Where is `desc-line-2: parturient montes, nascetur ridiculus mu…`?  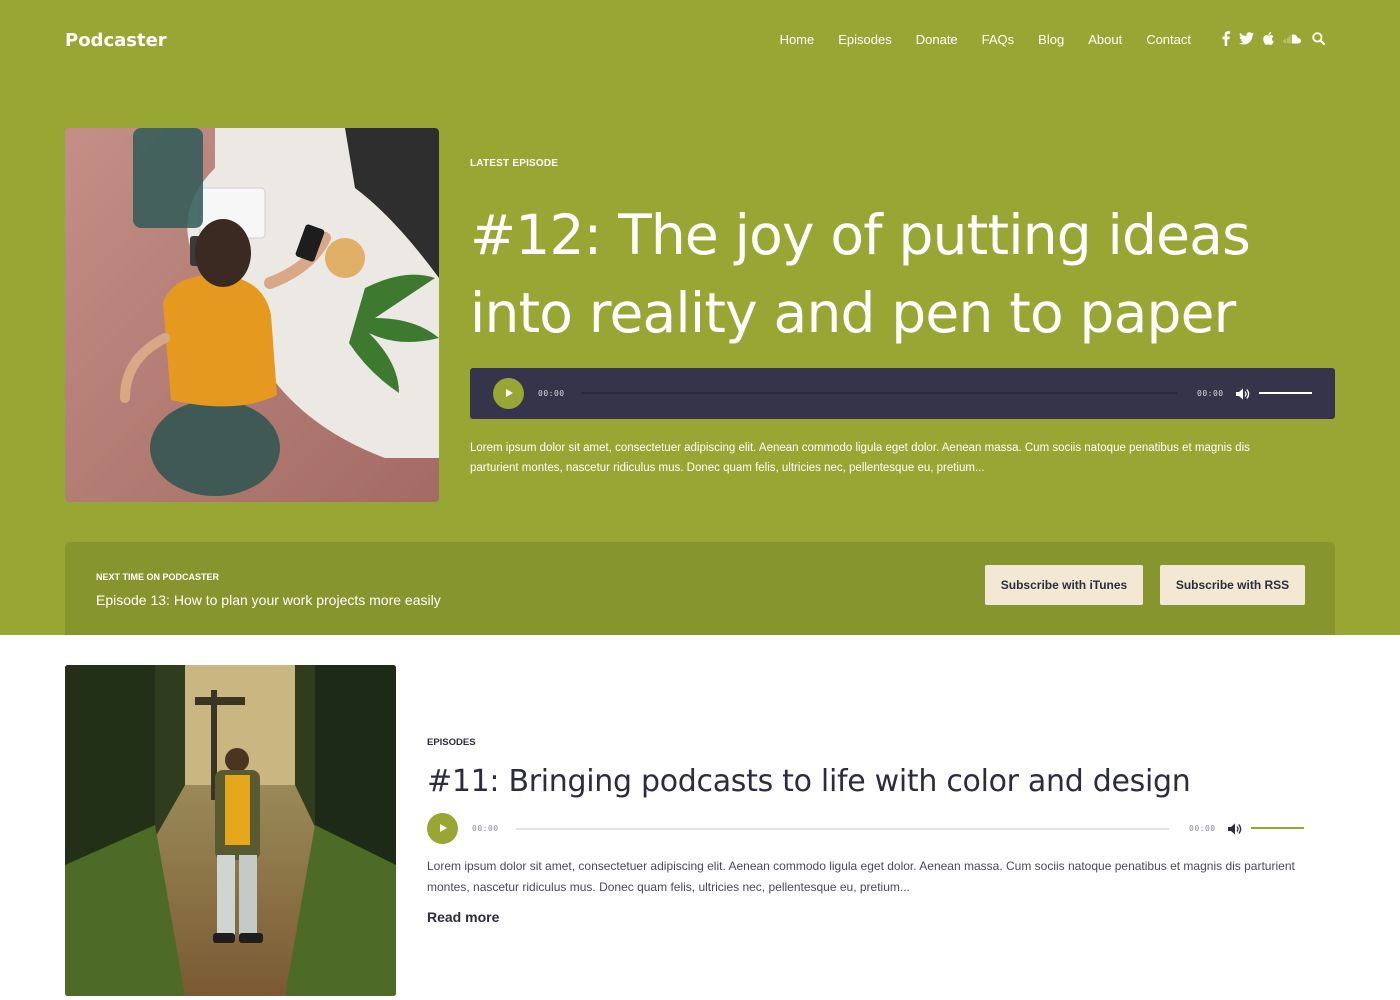
desc-line-2: parturient montes, nascetur ridiculus mu… is located at coordinates (727, 468).